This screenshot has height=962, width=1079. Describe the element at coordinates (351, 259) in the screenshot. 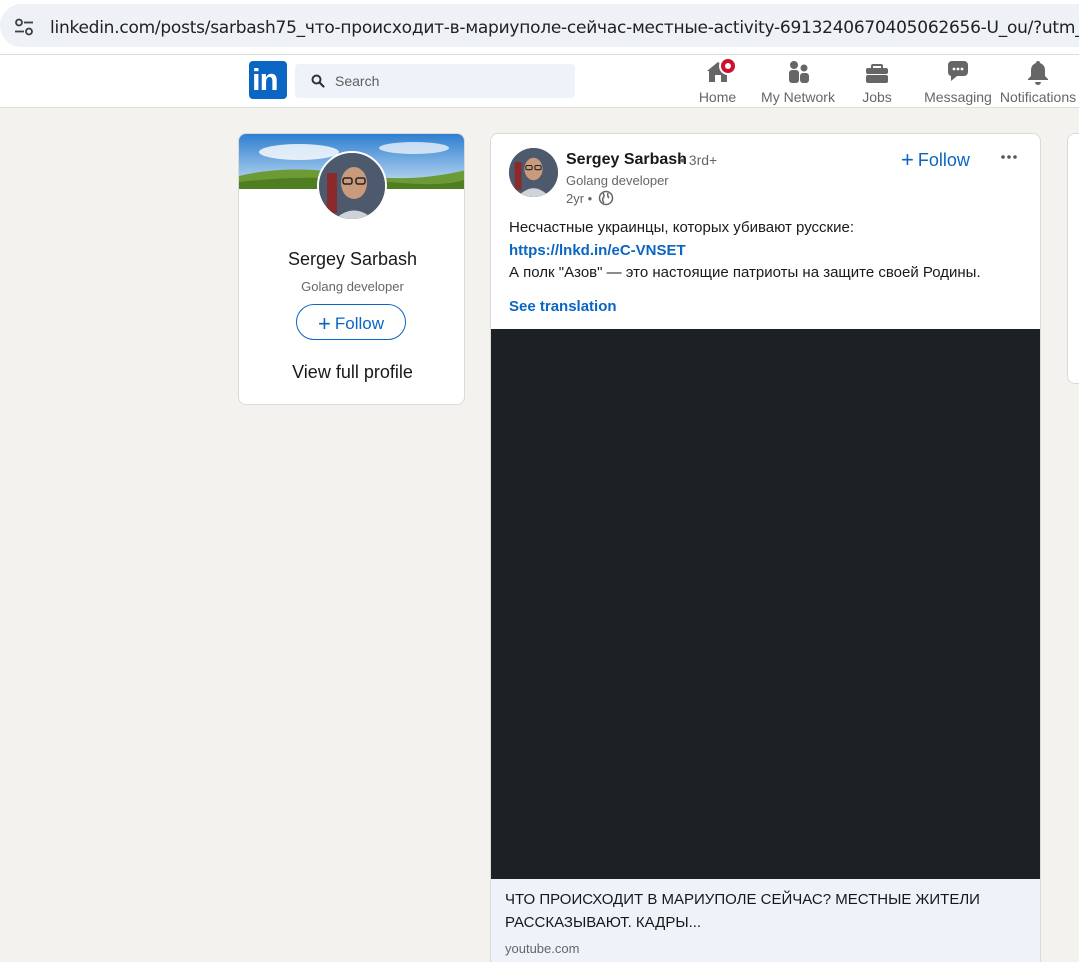

I see `profile-name: Sergey Sarbash` at that location.